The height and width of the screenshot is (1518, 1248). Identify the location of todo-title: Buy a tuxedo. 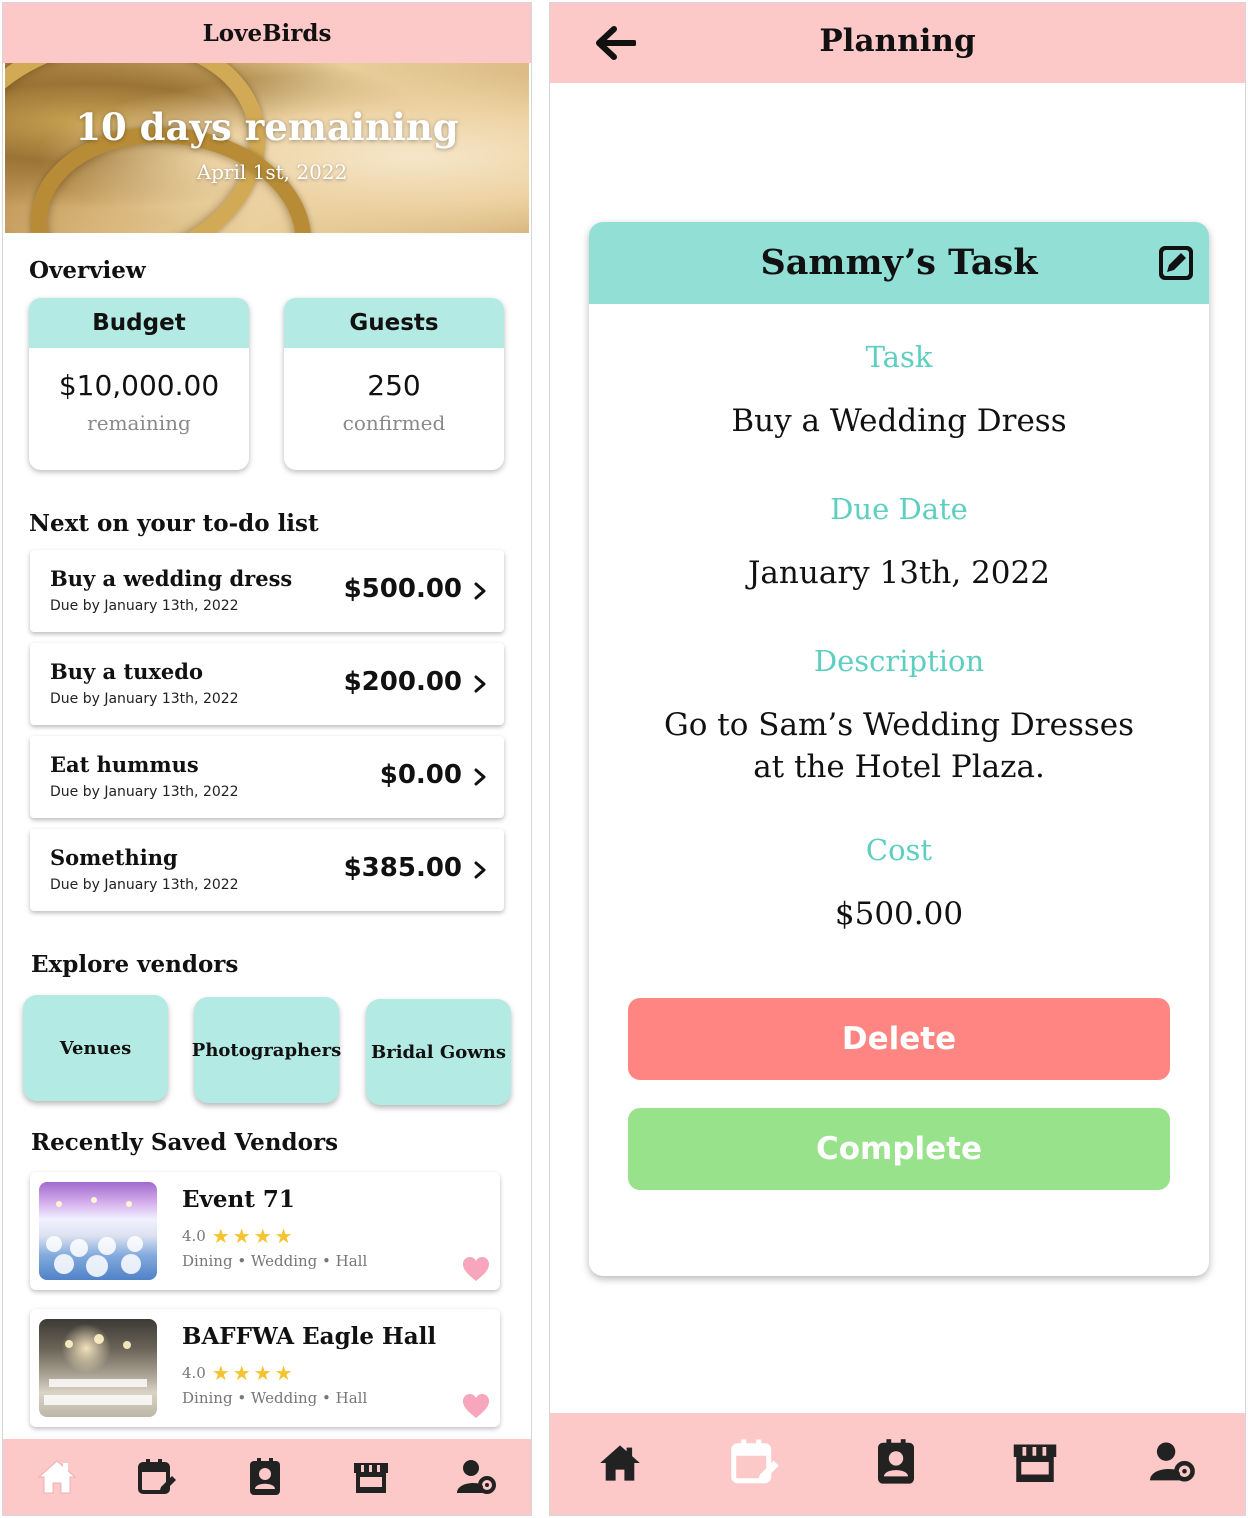
(126, 671).